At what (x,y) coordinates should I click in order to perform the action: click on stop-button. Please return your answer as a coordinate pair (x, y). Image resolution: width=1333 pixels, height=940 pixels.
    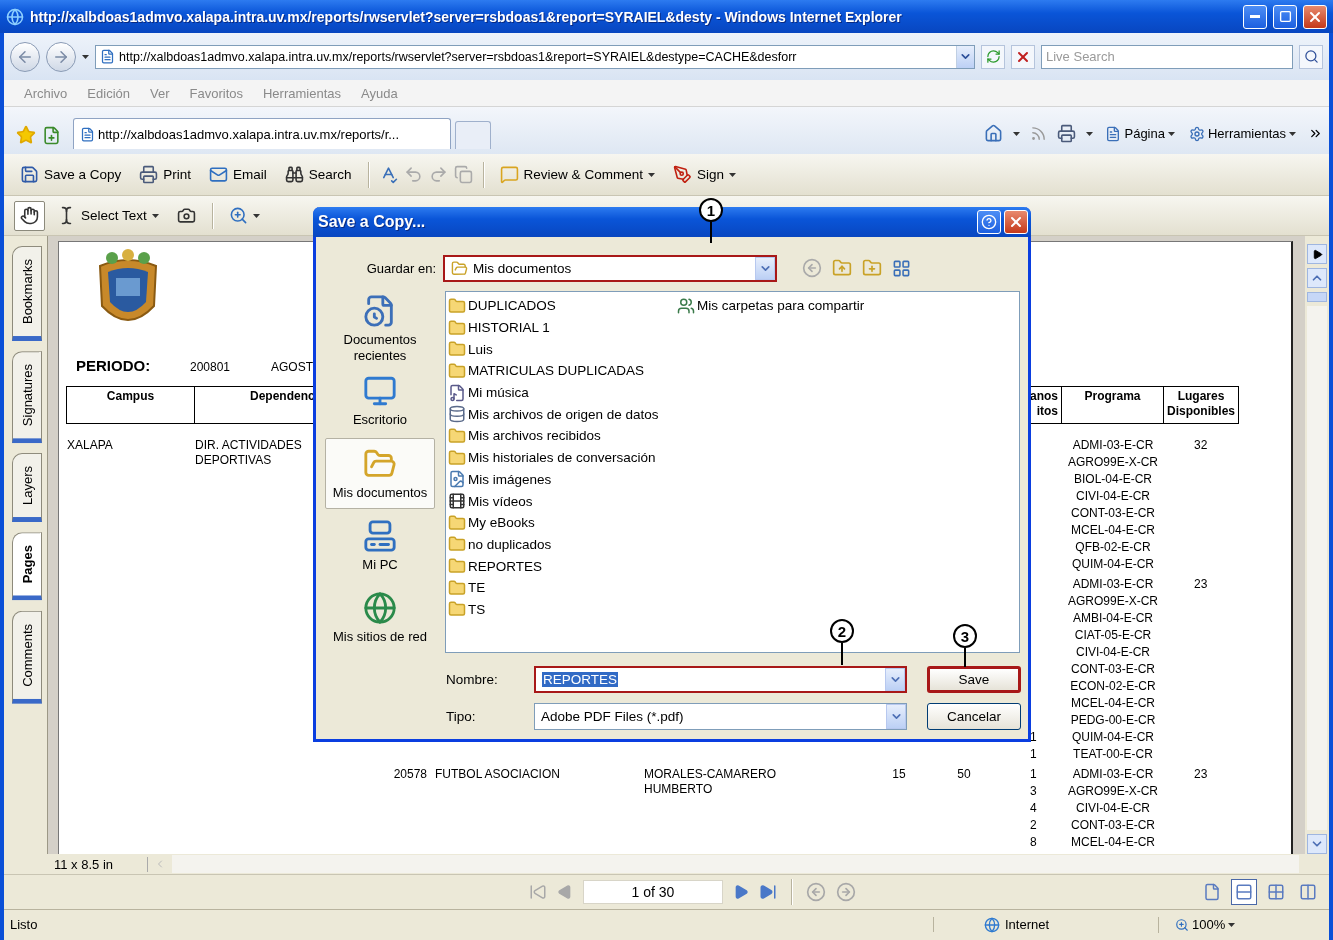
    Looking at the image, I should click on (1023, 56).